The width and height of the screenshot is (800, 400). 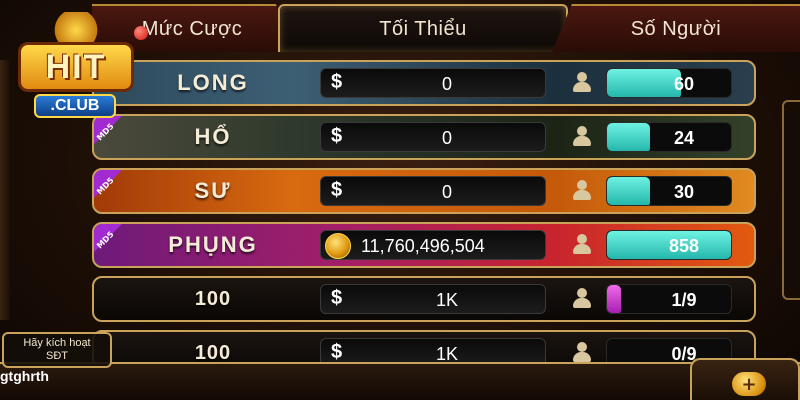 I want to click on jackpot-value: 11,760,496,504, so click(x=423, y=245).